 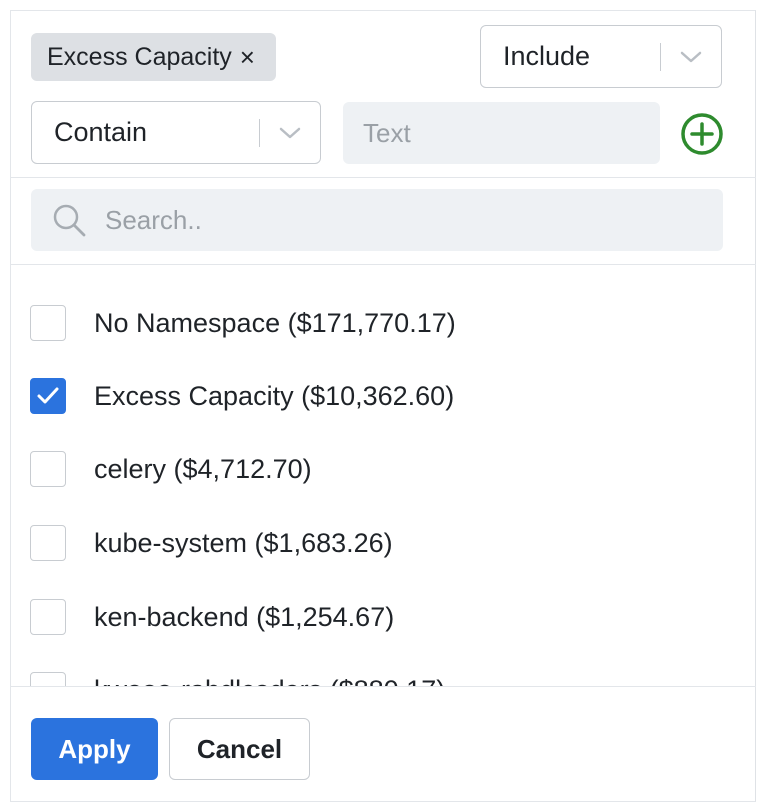 I want to click on mode-select: Include, so click(x=601, y=56).